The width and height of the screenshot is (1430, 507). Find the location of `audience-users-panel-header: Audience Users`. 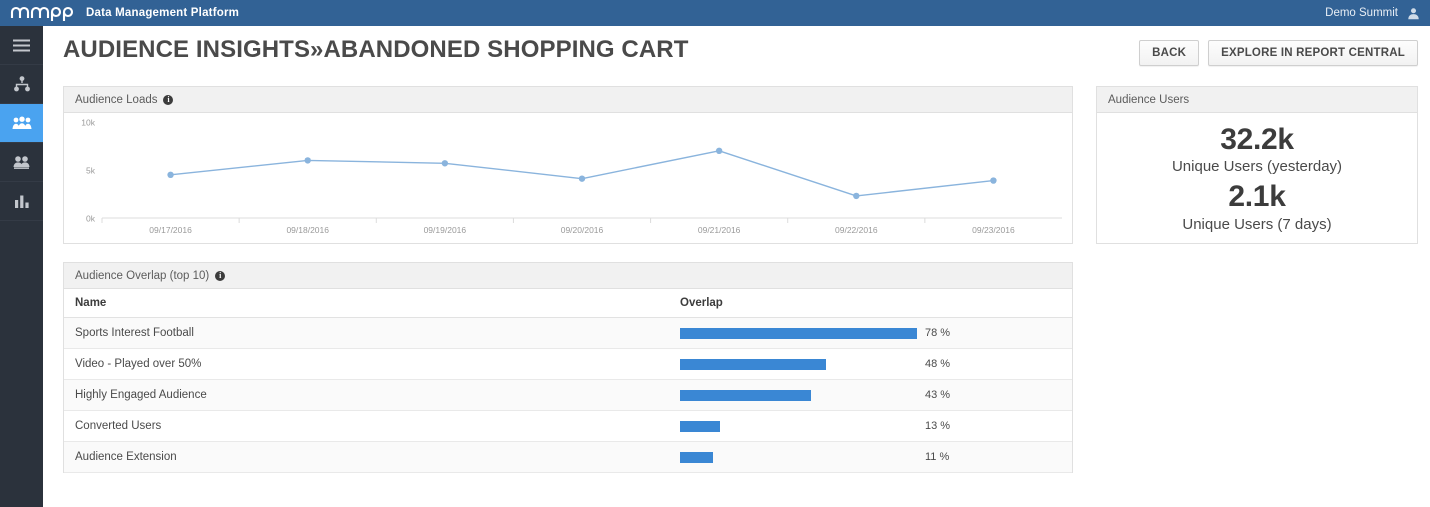

audience-users-panel-header: Audience Users is located at coordinates (1257, 100).